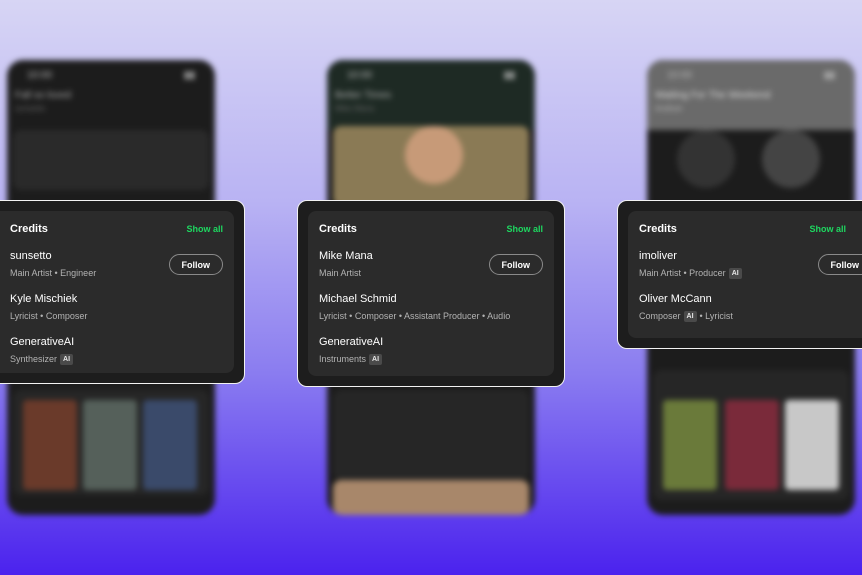 This screenshot has width=862, height=575. I want to click on credit-item: Kyle Mischiek Lyricist • Composer, so click(116, 307).